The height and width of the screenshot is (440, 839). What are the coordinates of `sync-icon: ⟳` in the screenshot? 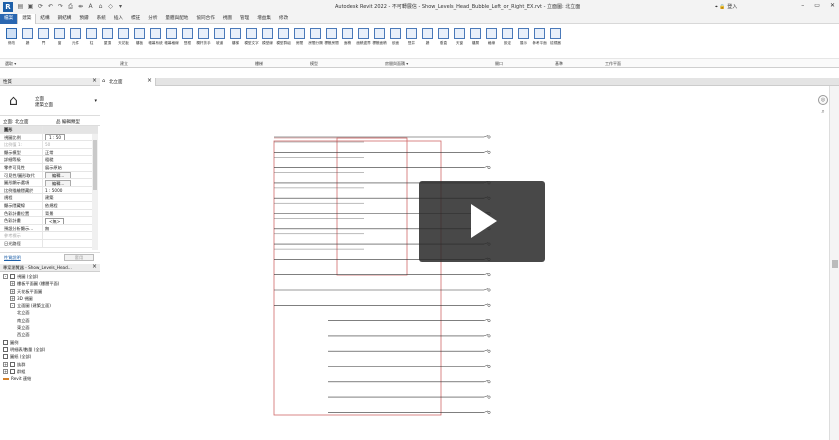 It's located at (40, 7).